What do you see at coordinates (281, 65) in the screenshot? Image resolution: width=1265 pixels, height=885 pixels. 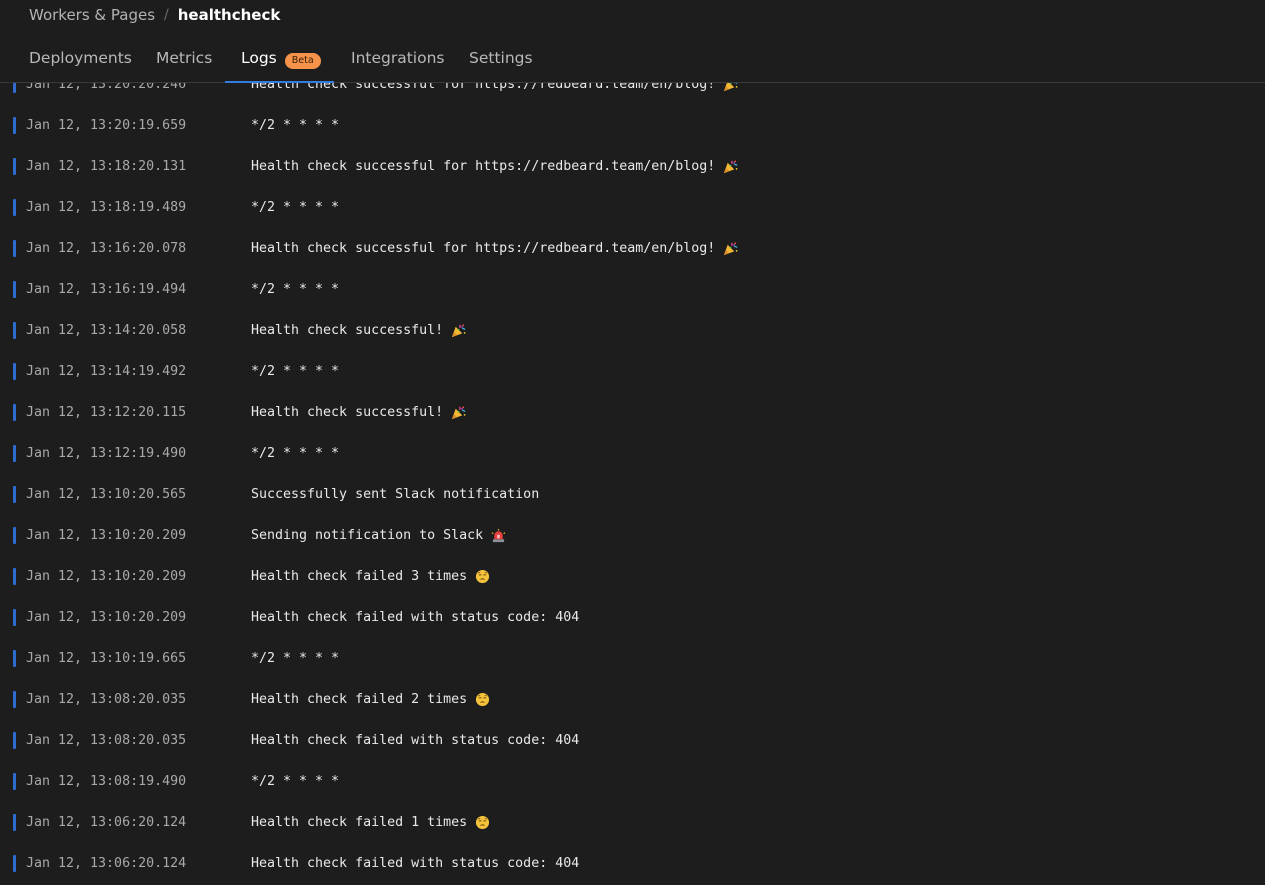 I see `tab-logs: Logs Beta` at bounding box center [281, 65].